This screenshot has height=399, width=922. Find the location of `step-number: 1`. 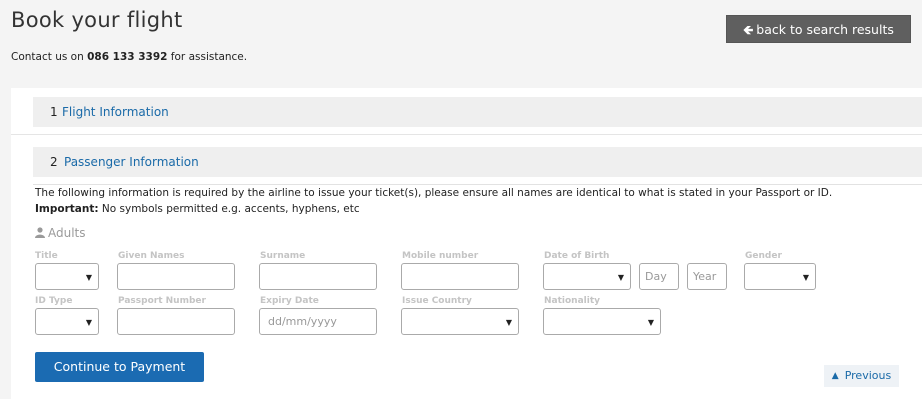

step-number: 1 is located at coordinates (54, 112).